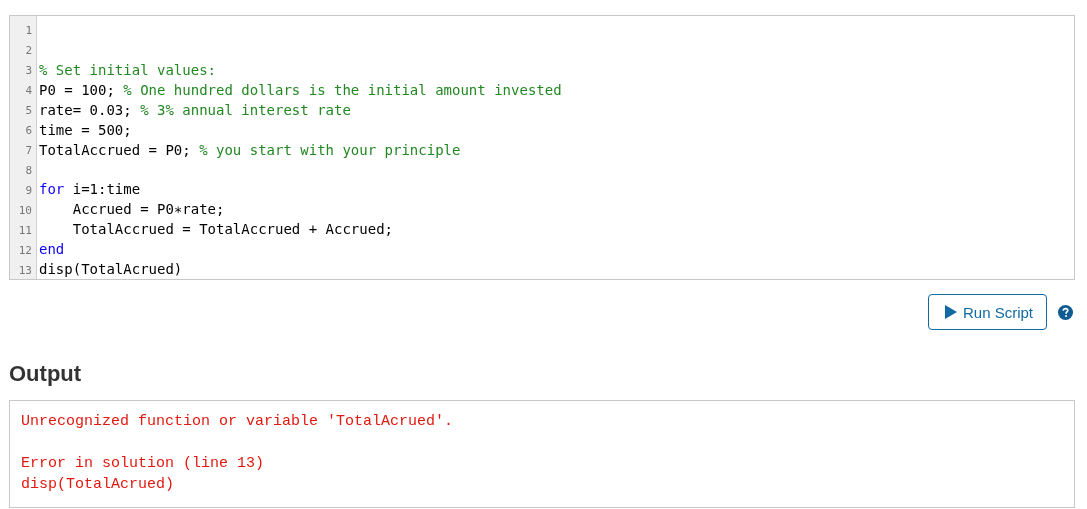 The width and height of the screenshot is (1087, 509). Describe the element at coordinates (86, 130) in the screenshot. I see `code-line: time = 500;` at that location.